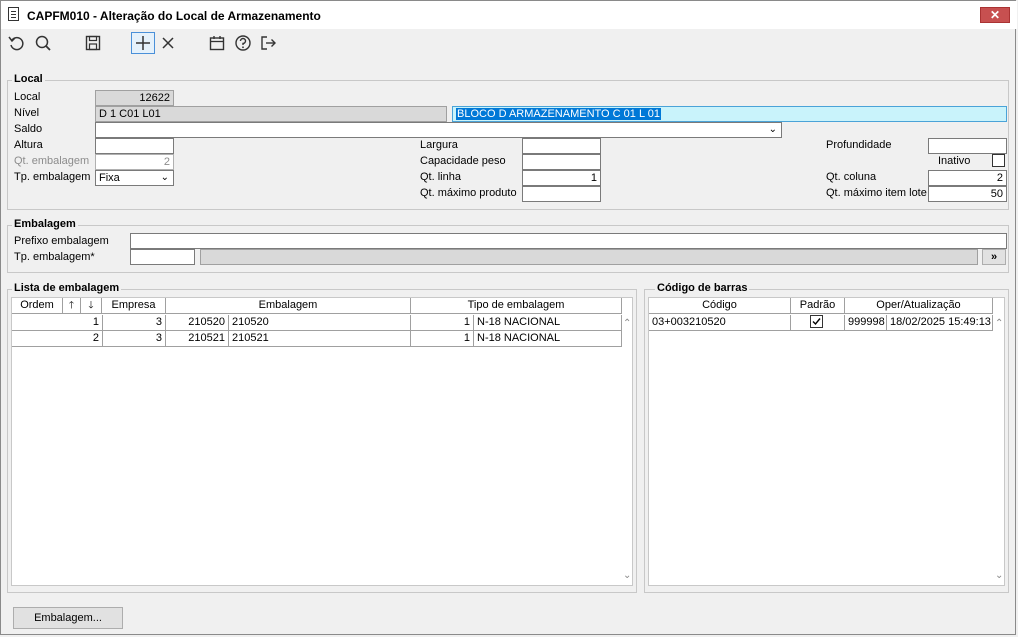 Image resolution: width=1018 pixels, height=637 pixels. What do you see at coordinates (967, 194) in the screenshot?
I see `qt-maximo-item-lote-field: 50` at bounding box center [967, 194].